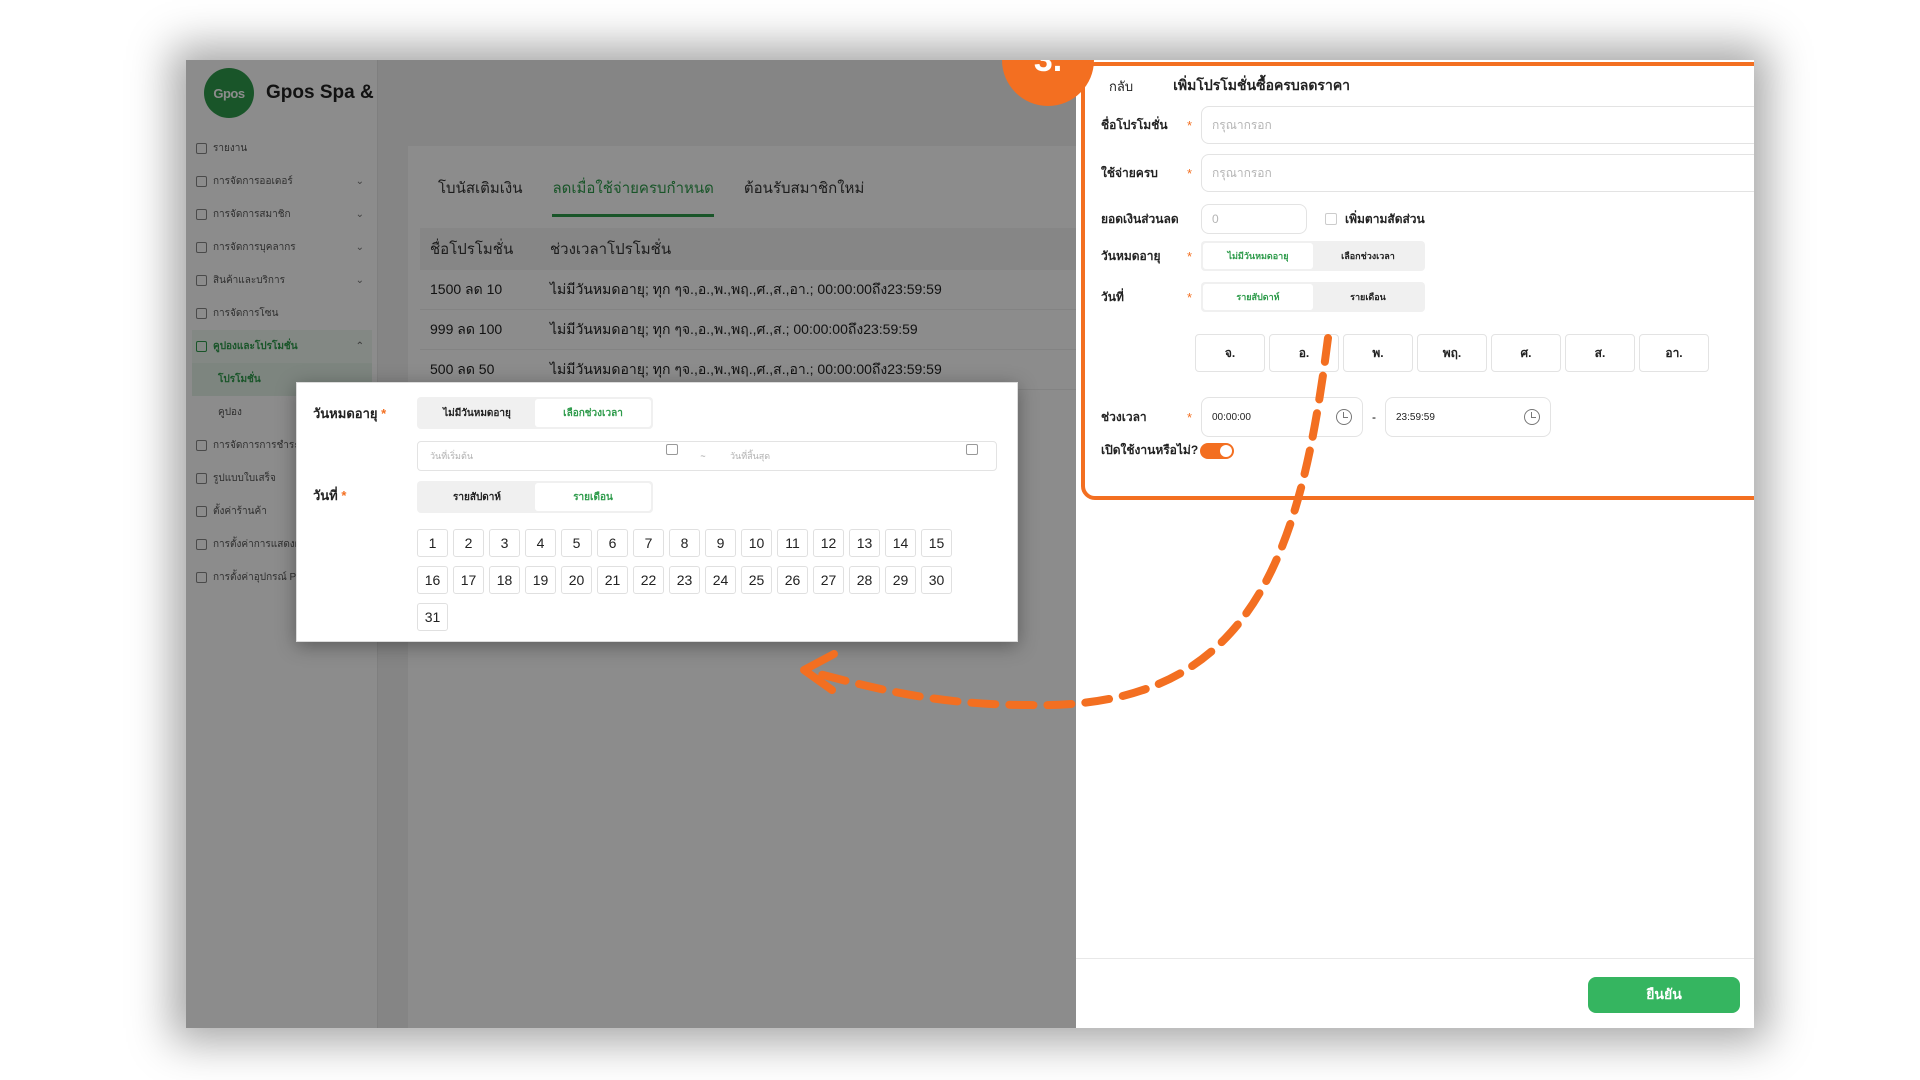 This screenshot has width=1920, height=1080. What do you see at coordinates (593, 497) in the screenshot?
I see `popup-date-option-monthly: รายเดือน` at bounding box center [593, 497].